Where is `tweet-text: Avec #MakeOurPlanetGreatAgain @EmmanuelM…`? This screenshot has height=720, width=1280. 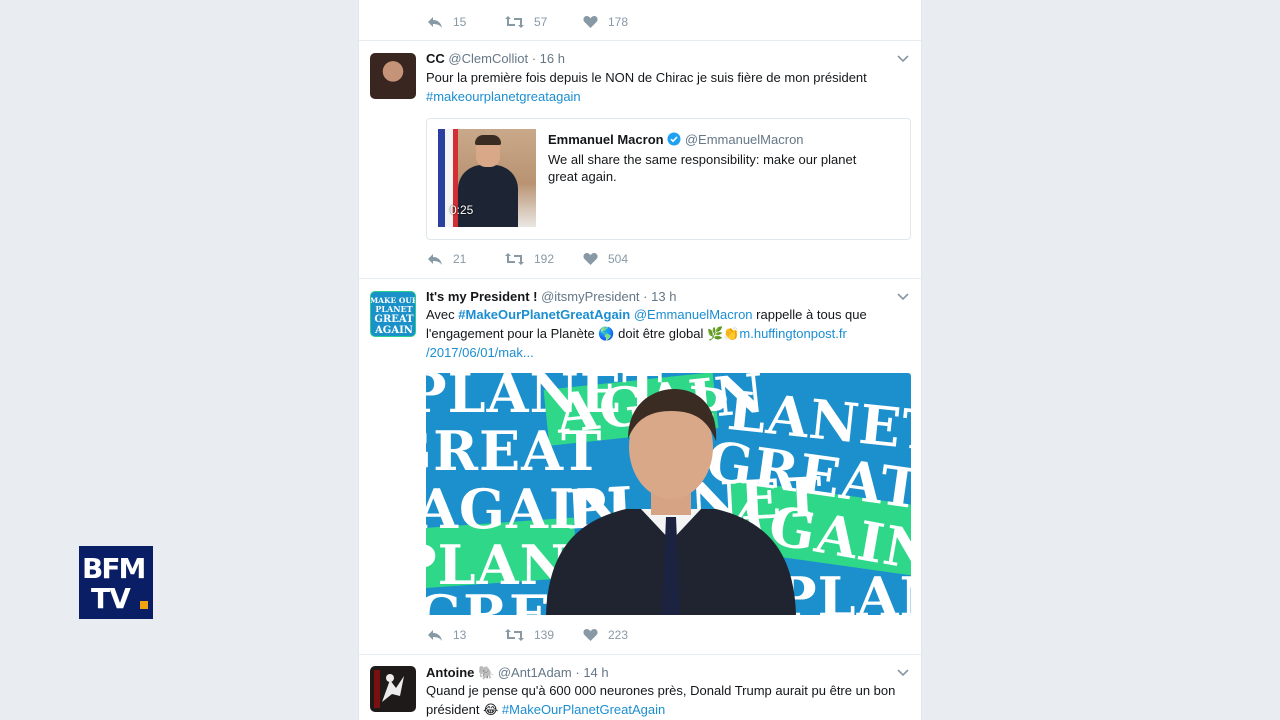
tweet-text: Avec #MakeOurPlanetGreatAgain @EmmanuelM… is located at coordinates (661, 333).